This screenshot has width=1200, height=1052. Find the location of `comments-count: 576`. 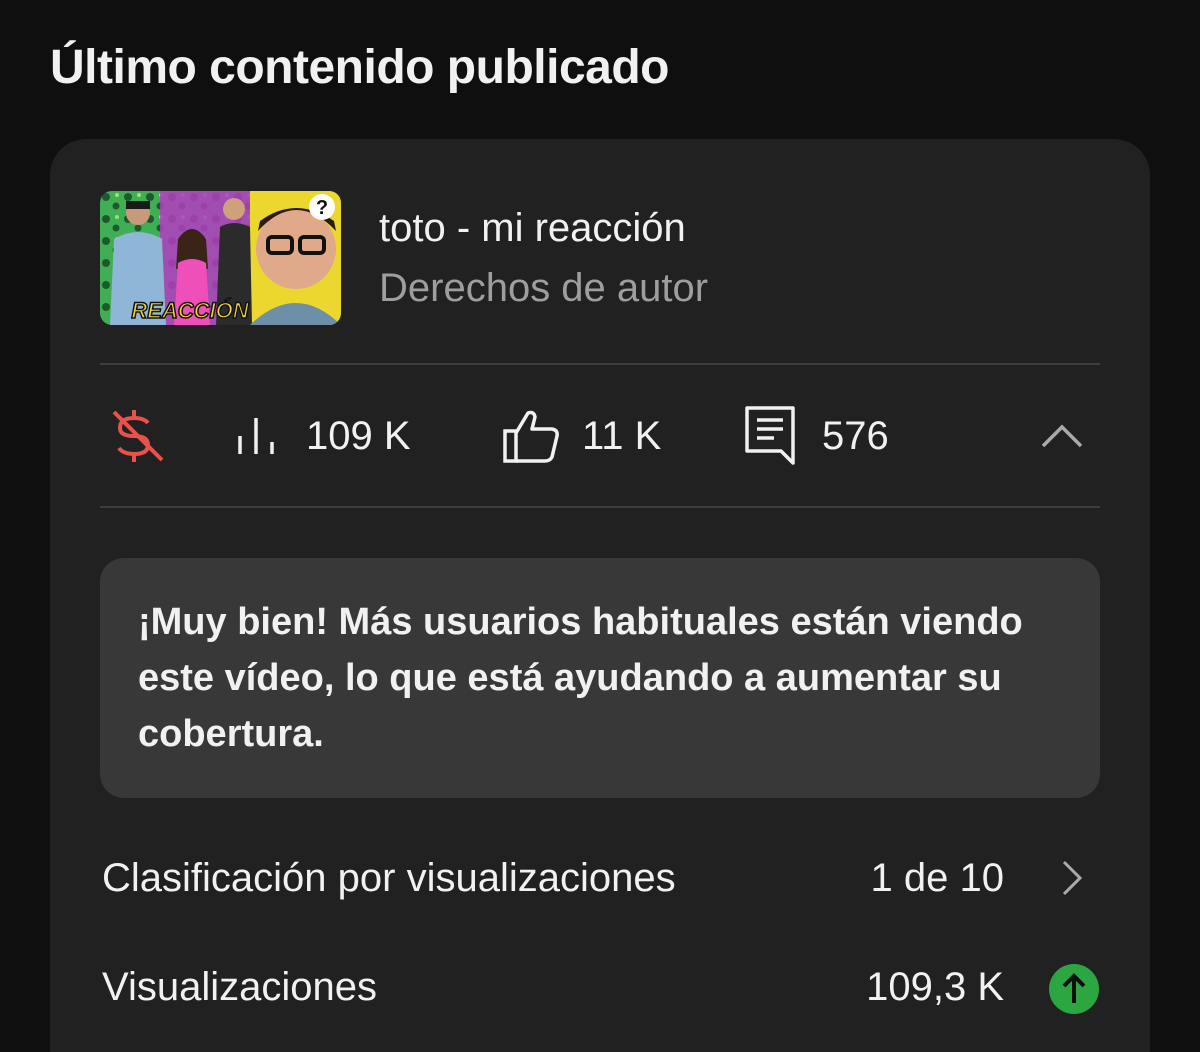

comments-count: 576 is located at coordinates (855, 435).